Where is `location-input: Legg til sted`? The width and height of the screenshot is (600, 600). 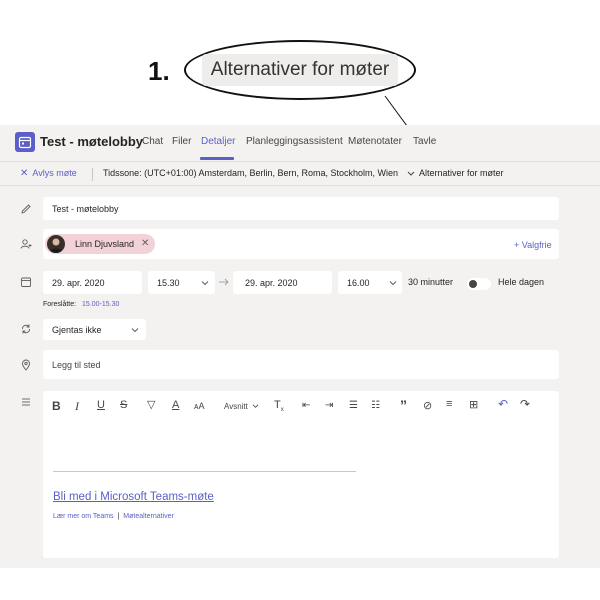 location-input: Legg til sted is located at coordinates (301, 364).